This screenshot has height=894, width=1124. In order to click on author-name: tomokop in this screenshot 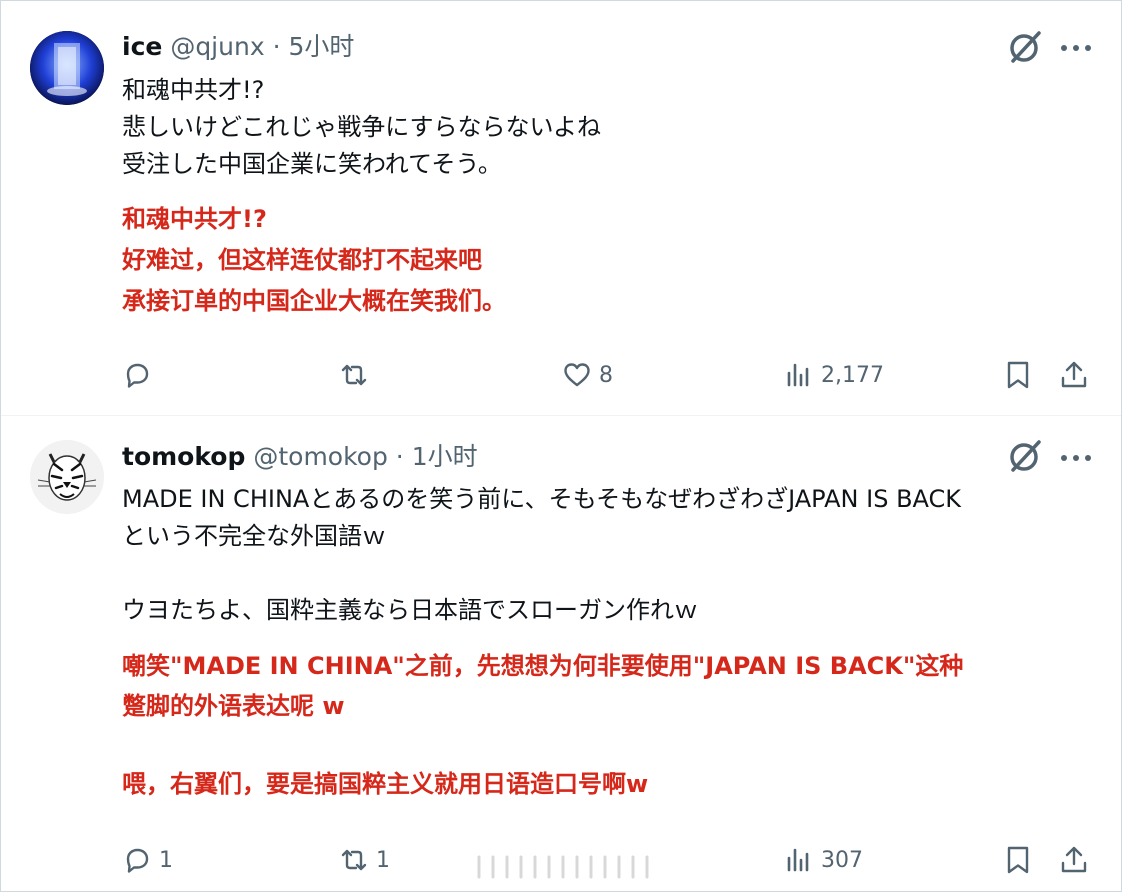, I will do `click(183, 456)`.